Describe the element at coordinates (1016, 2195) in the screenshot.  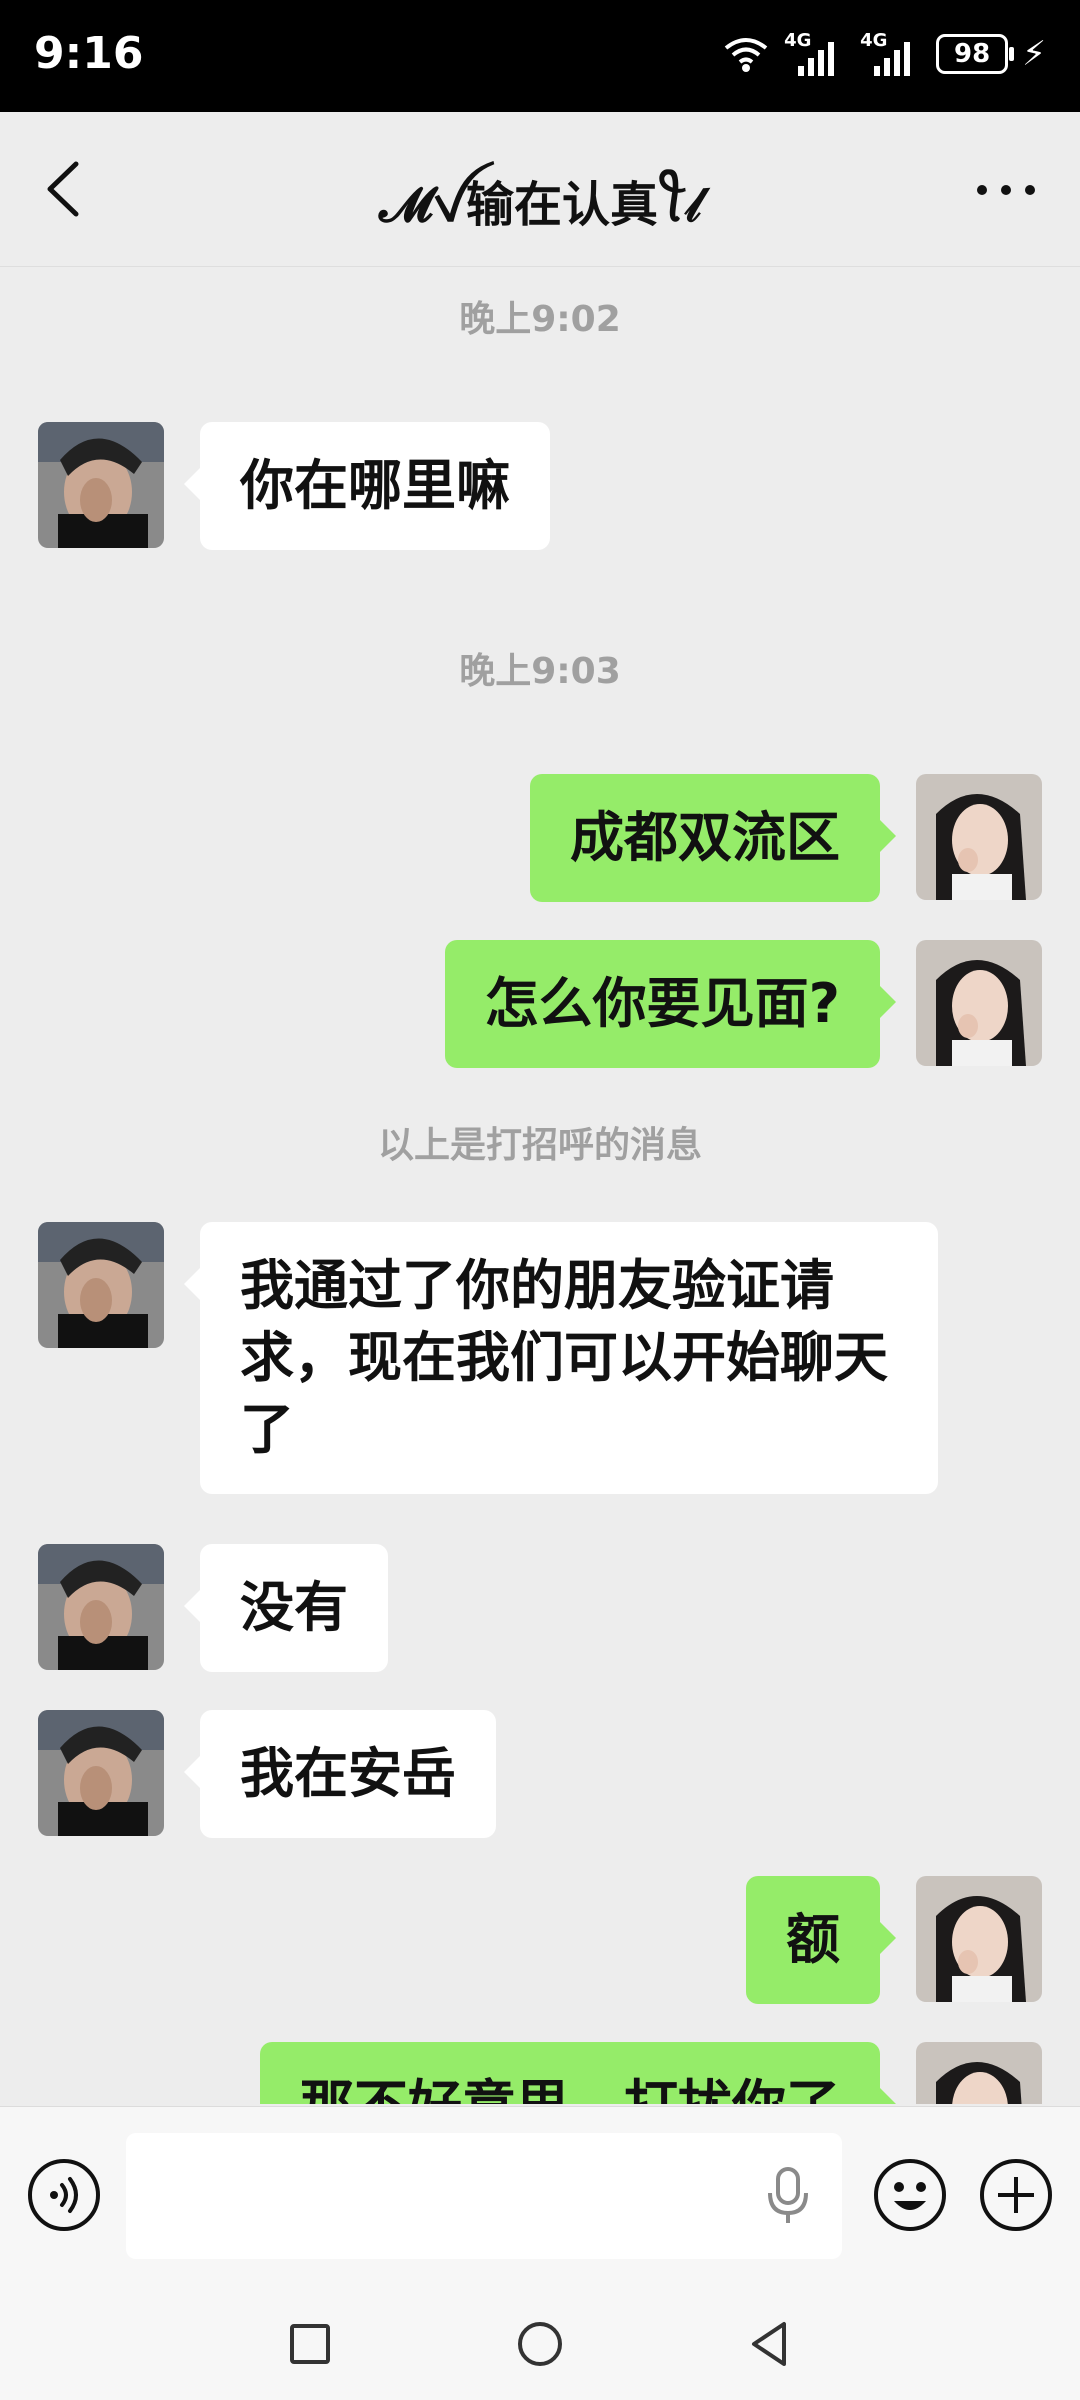
I see `plus-icon` at that location.